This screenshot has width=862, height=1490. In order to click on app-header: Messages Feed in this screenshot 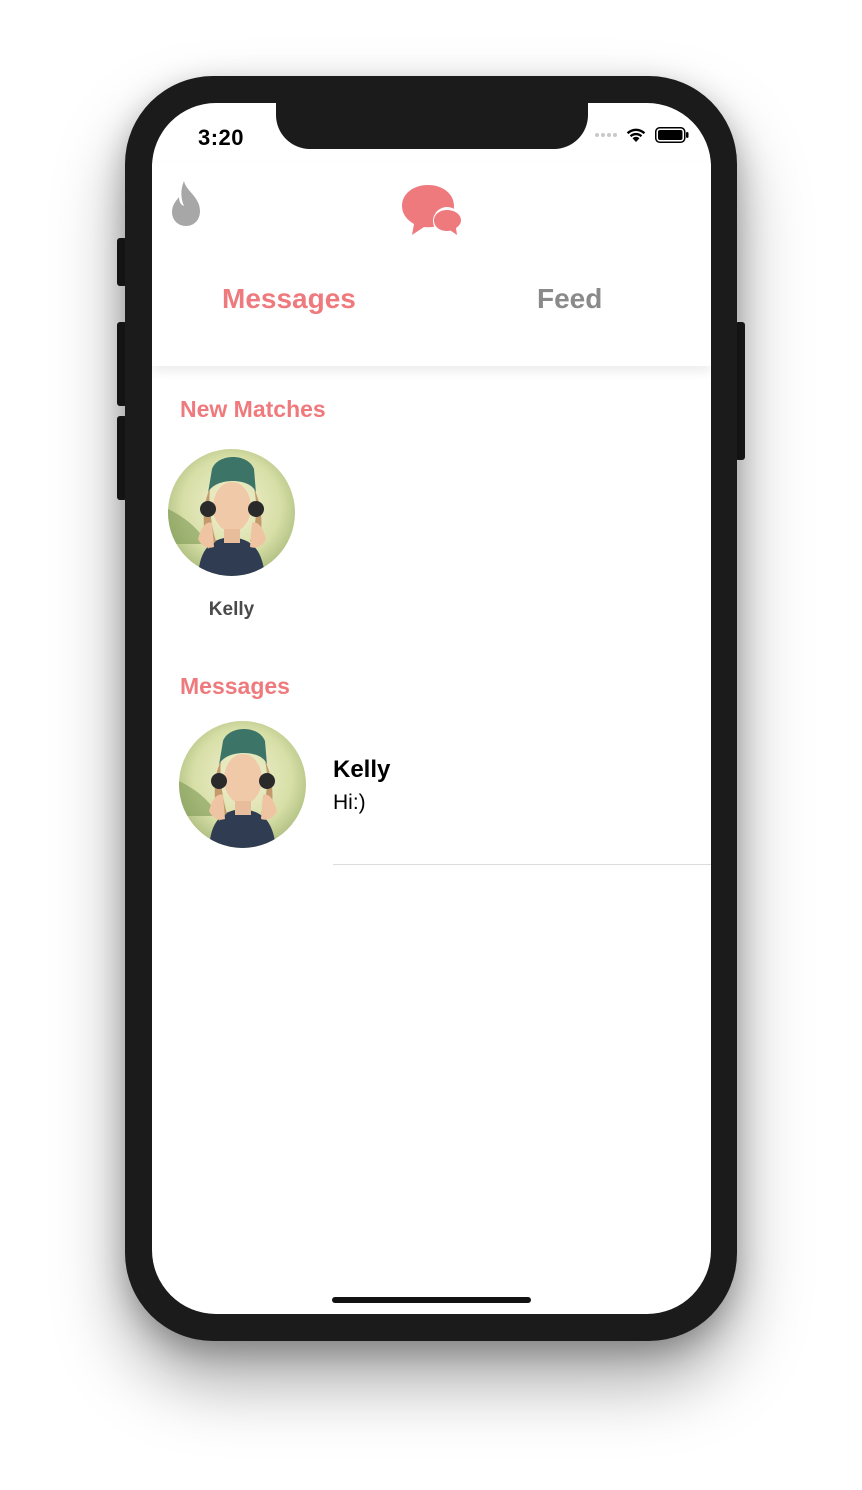, I will do `click(431, 264)`.